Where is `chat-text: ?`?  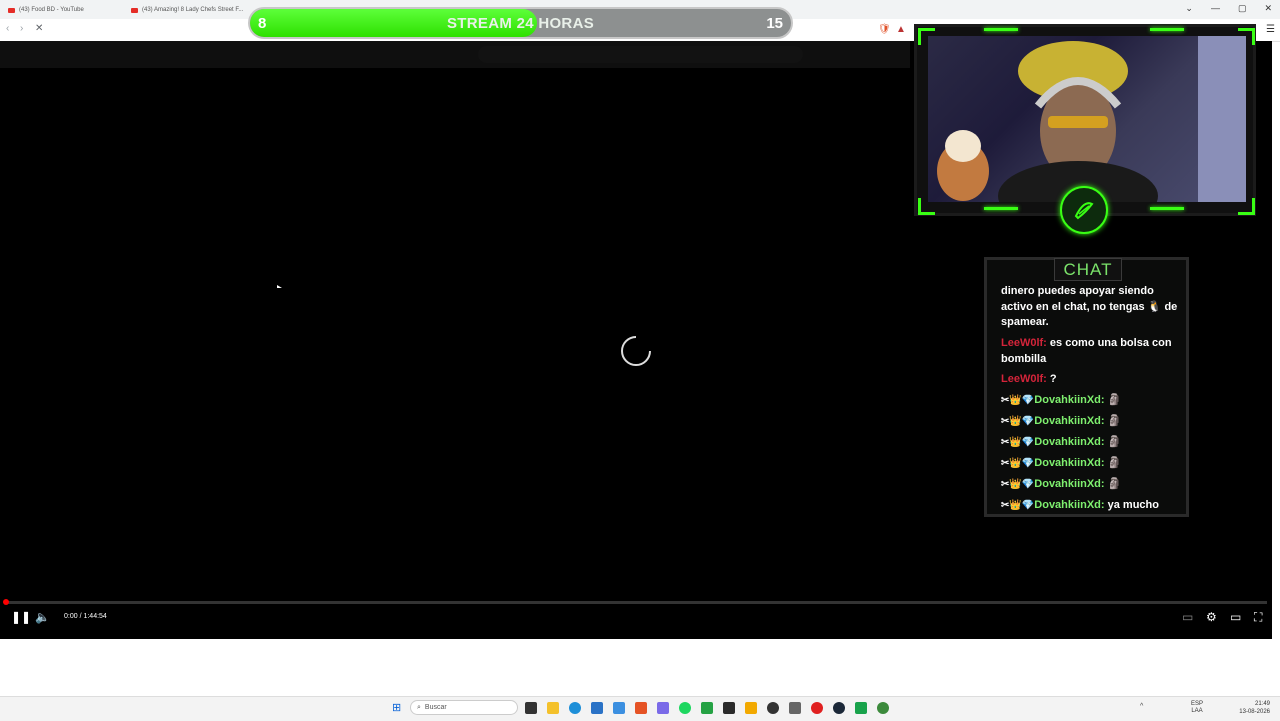 chat-text: ? is located at coordinates (1053, 379).